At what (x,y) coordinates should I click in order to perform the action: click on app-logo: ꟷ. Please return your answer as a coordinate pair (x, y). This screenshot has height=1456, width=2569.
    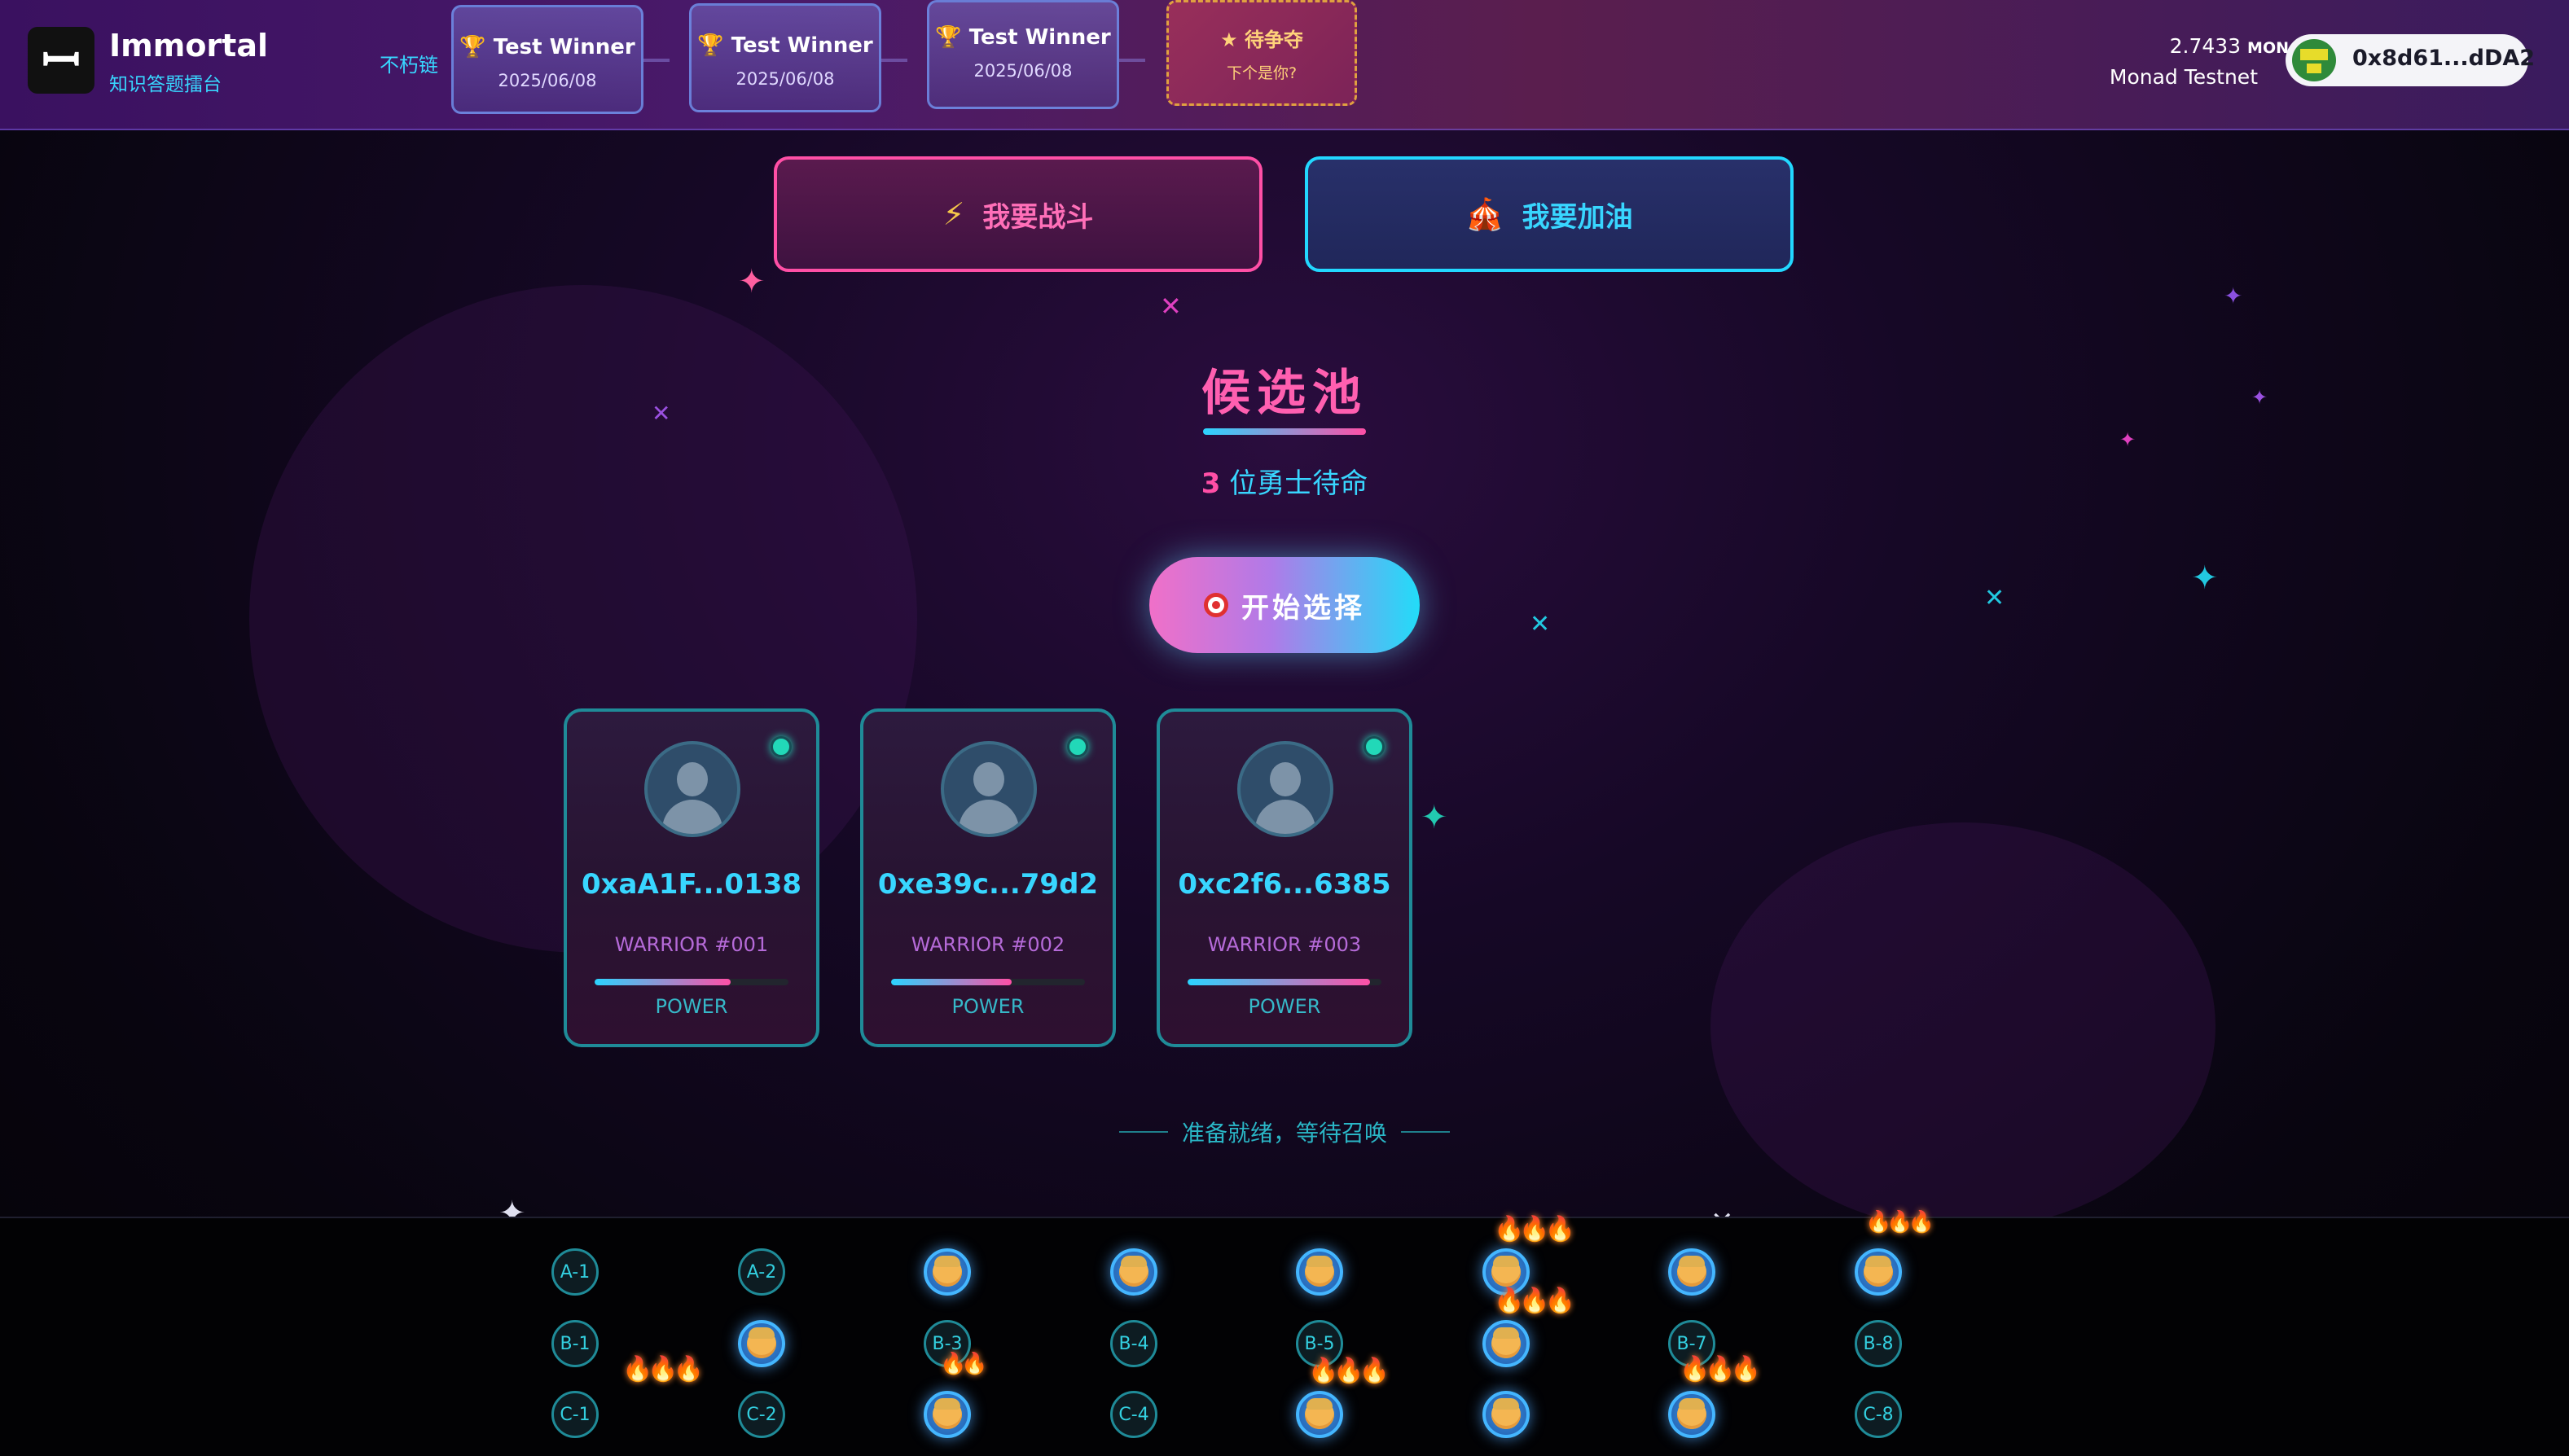
    Looking at the image, I should click on (61, 61).